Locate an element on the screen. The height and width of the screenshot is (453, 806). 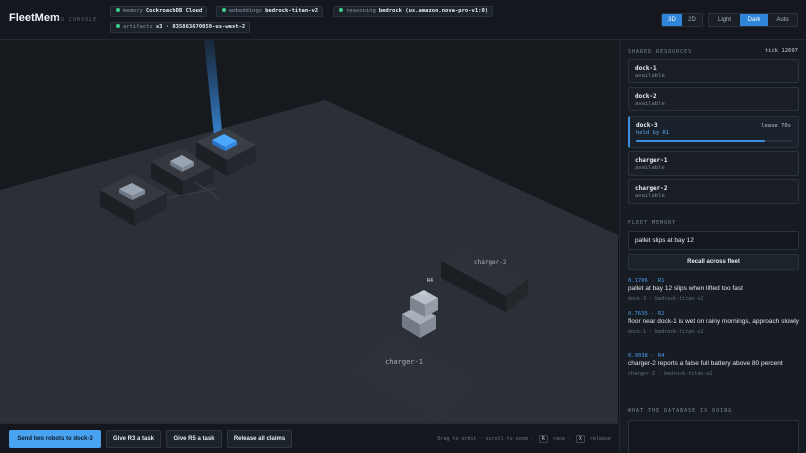
memory-score: 0.7635 · R2 is located at coordinates (646, 314).